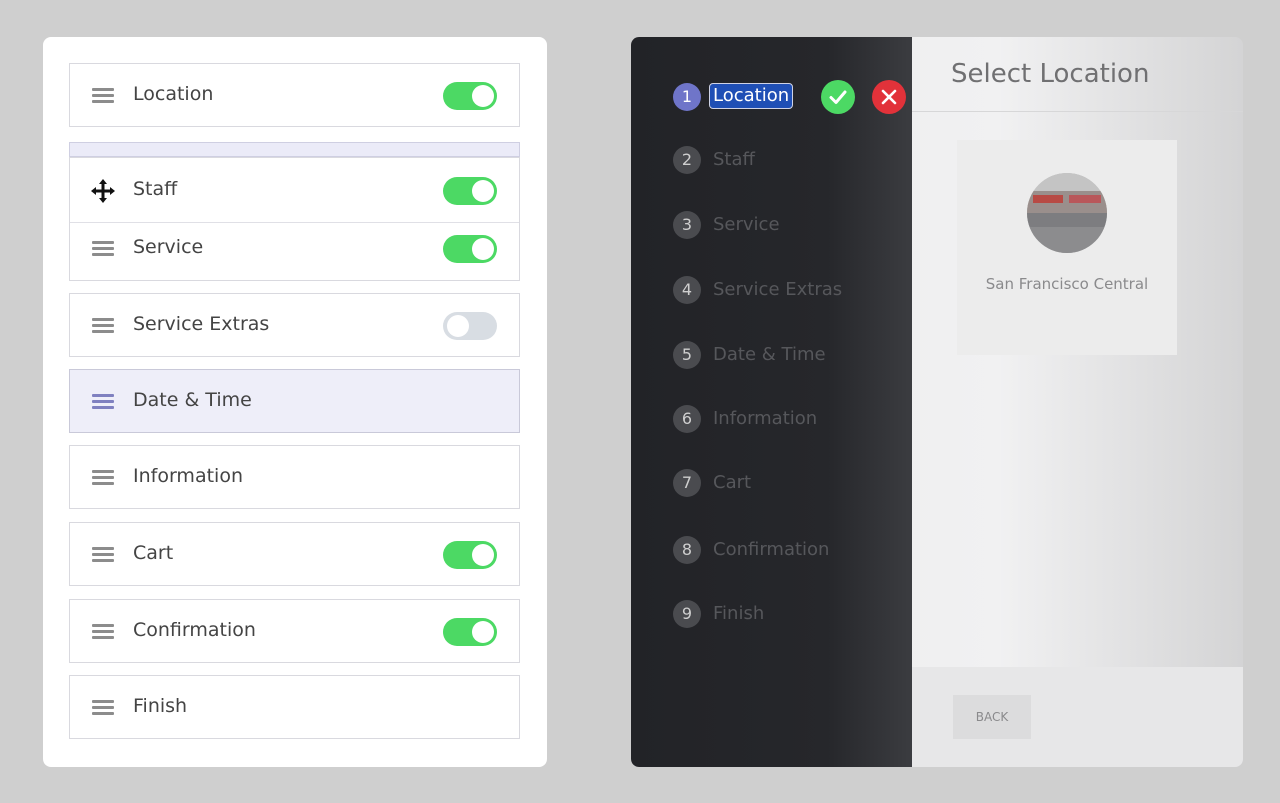  I want to click on step-number: 5, so click(687, 355).